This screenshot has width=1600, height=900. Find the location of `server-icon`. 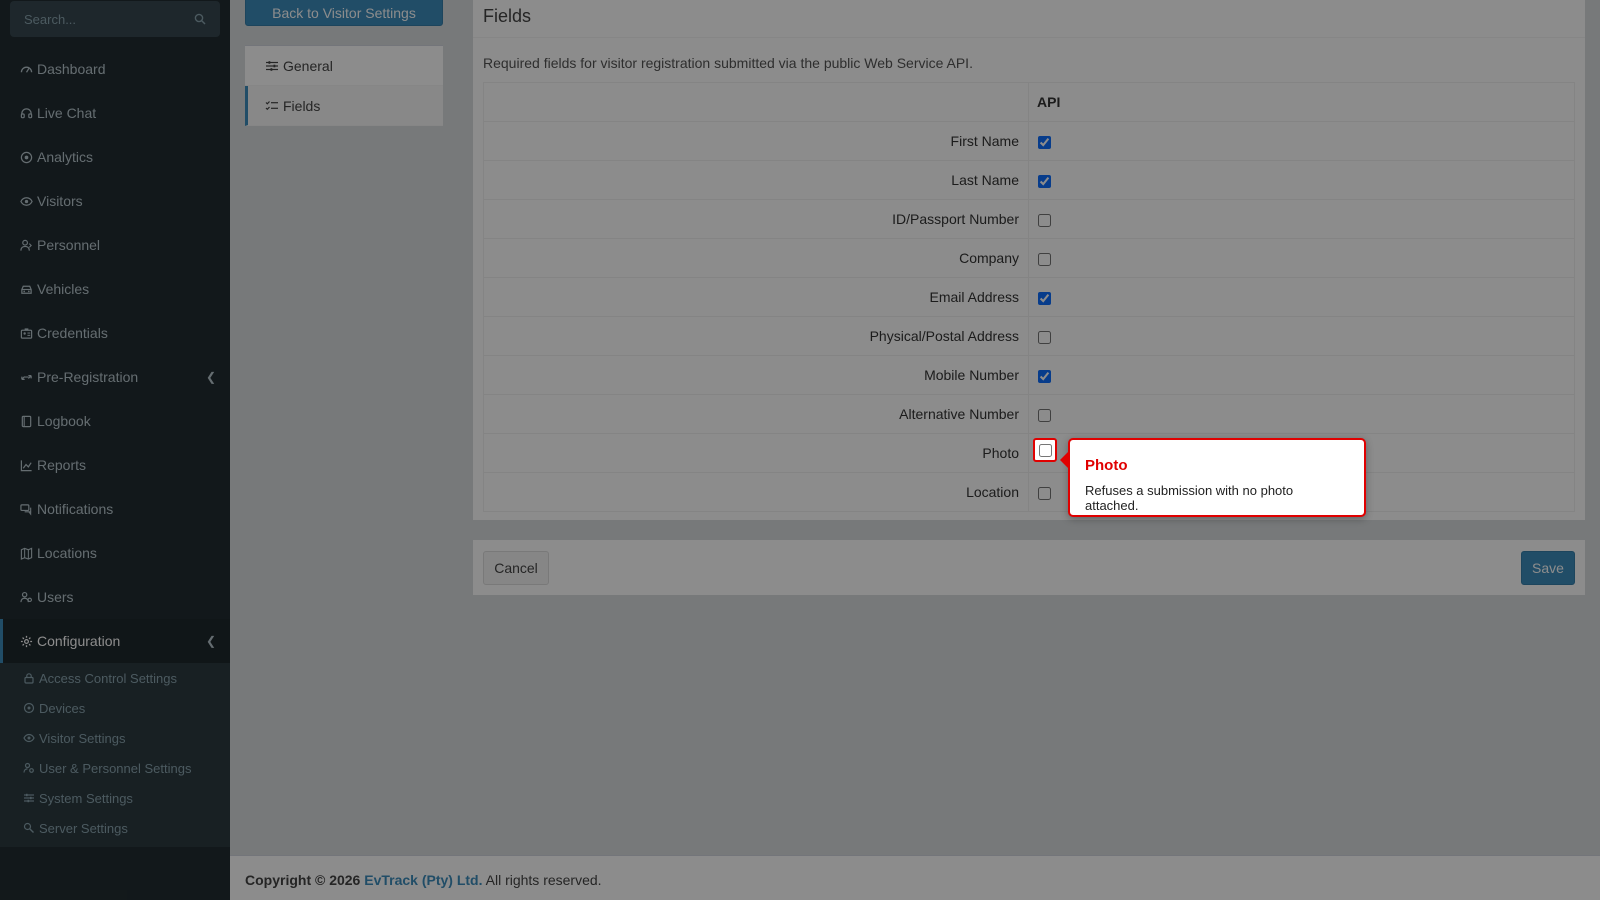

server-icon is located at coordinates (29, 828).